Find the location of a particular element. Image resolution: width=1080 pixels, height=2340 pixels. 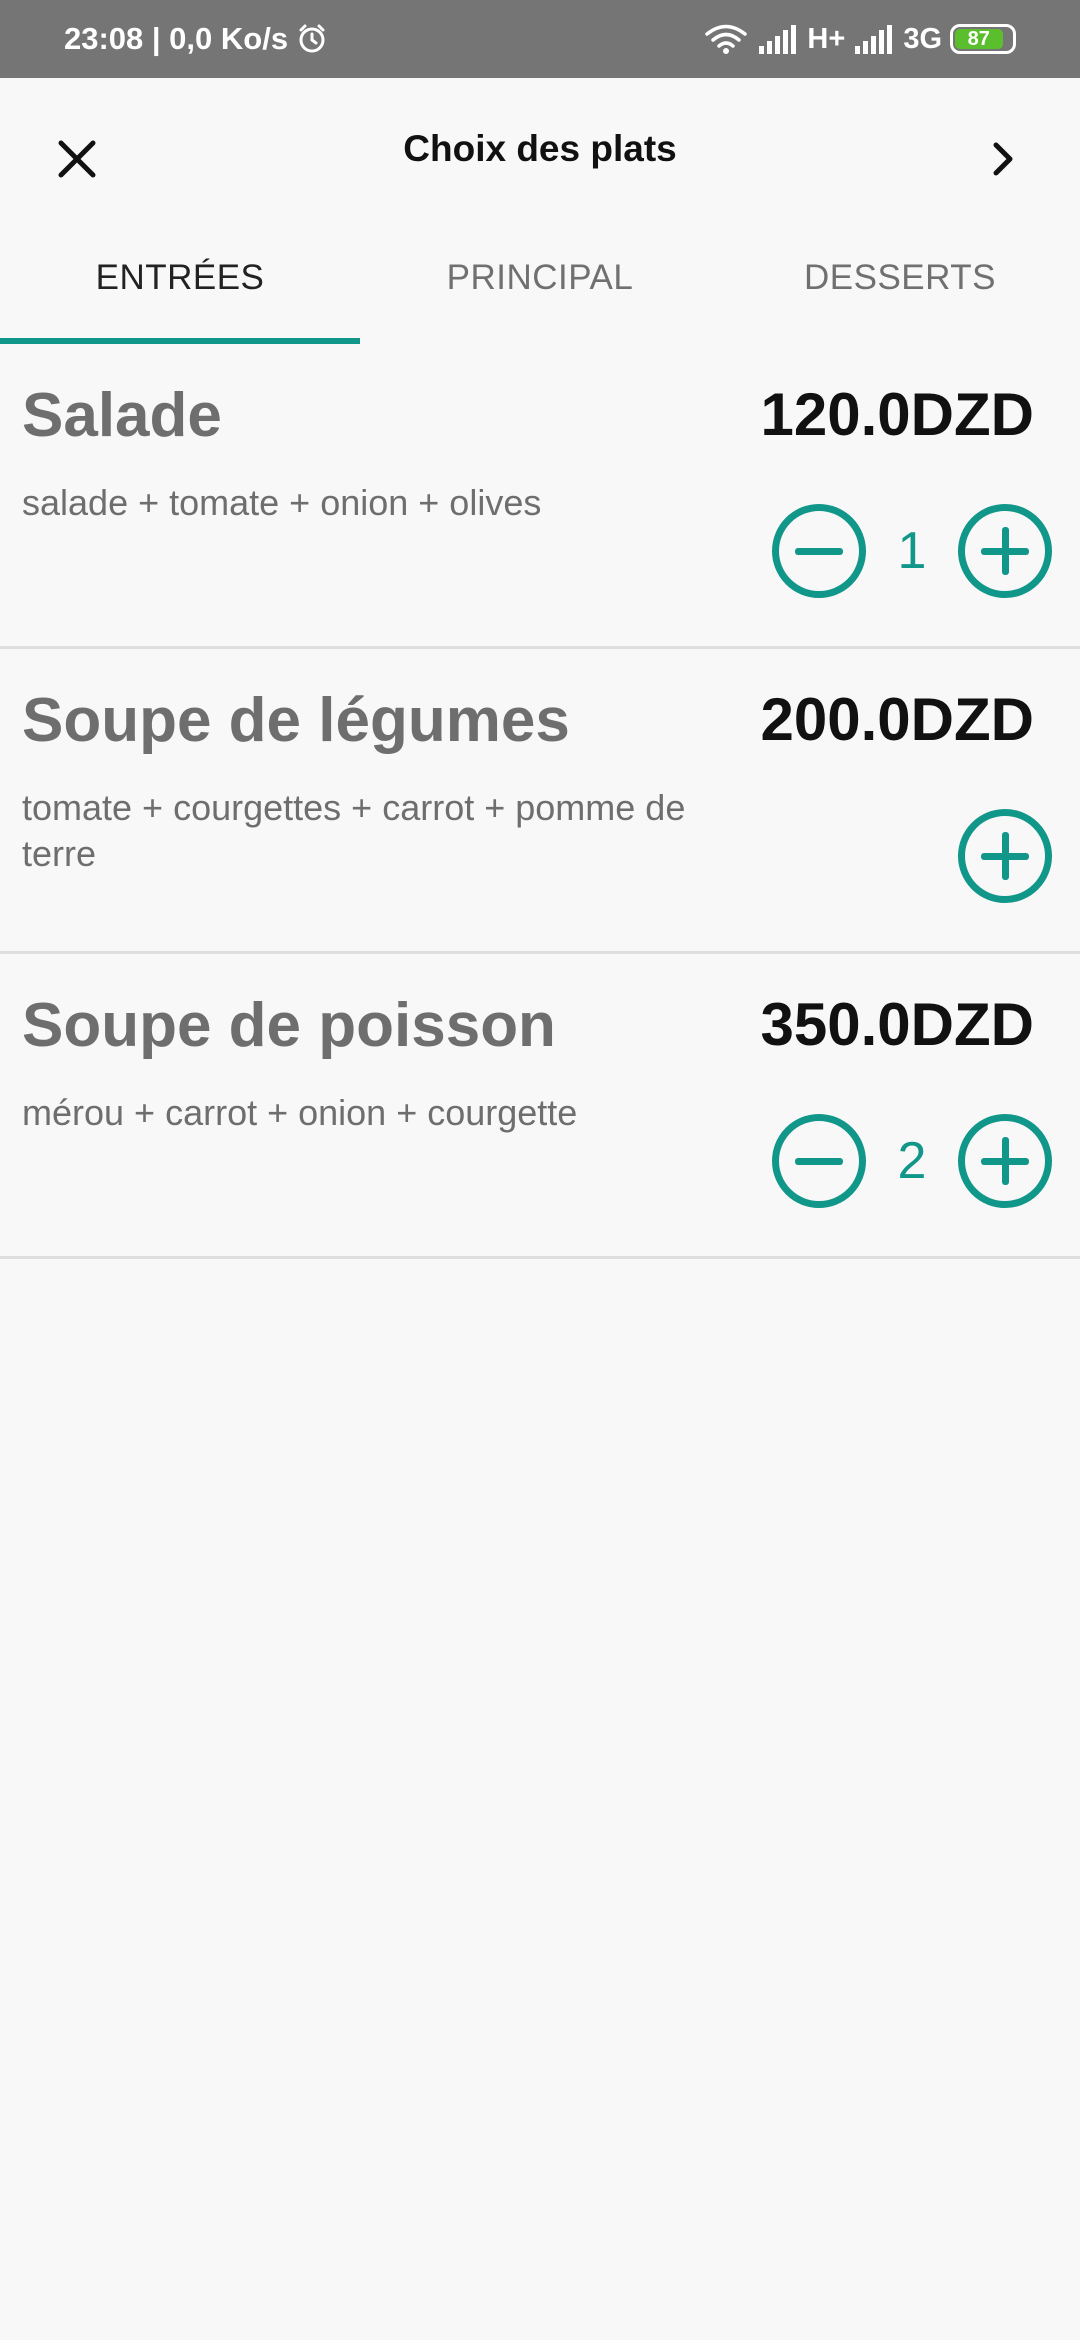

page-title: Choix des plats is located at coordinates (540, 148).